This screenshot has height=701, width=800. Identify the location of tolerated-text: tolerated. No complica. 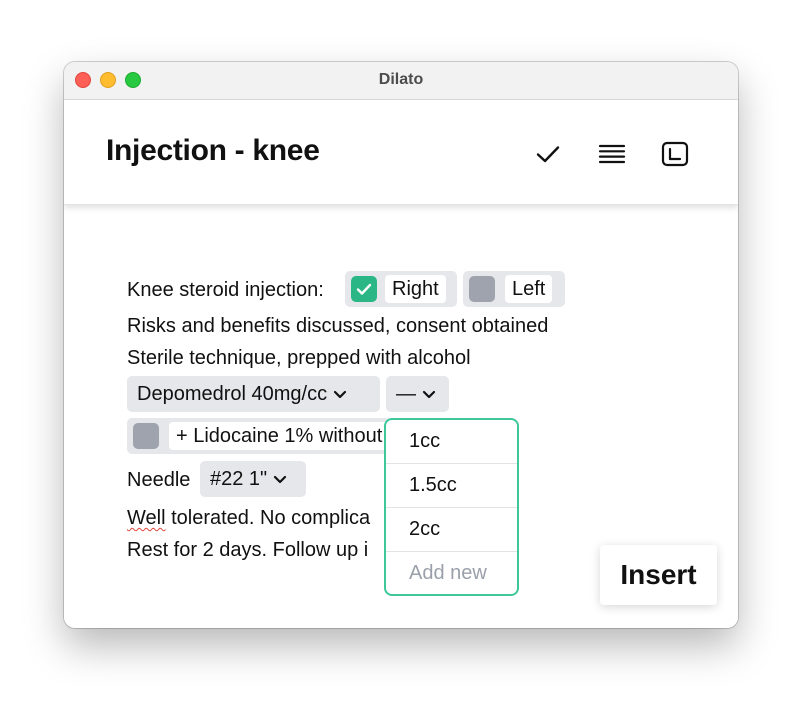
(268, 518).